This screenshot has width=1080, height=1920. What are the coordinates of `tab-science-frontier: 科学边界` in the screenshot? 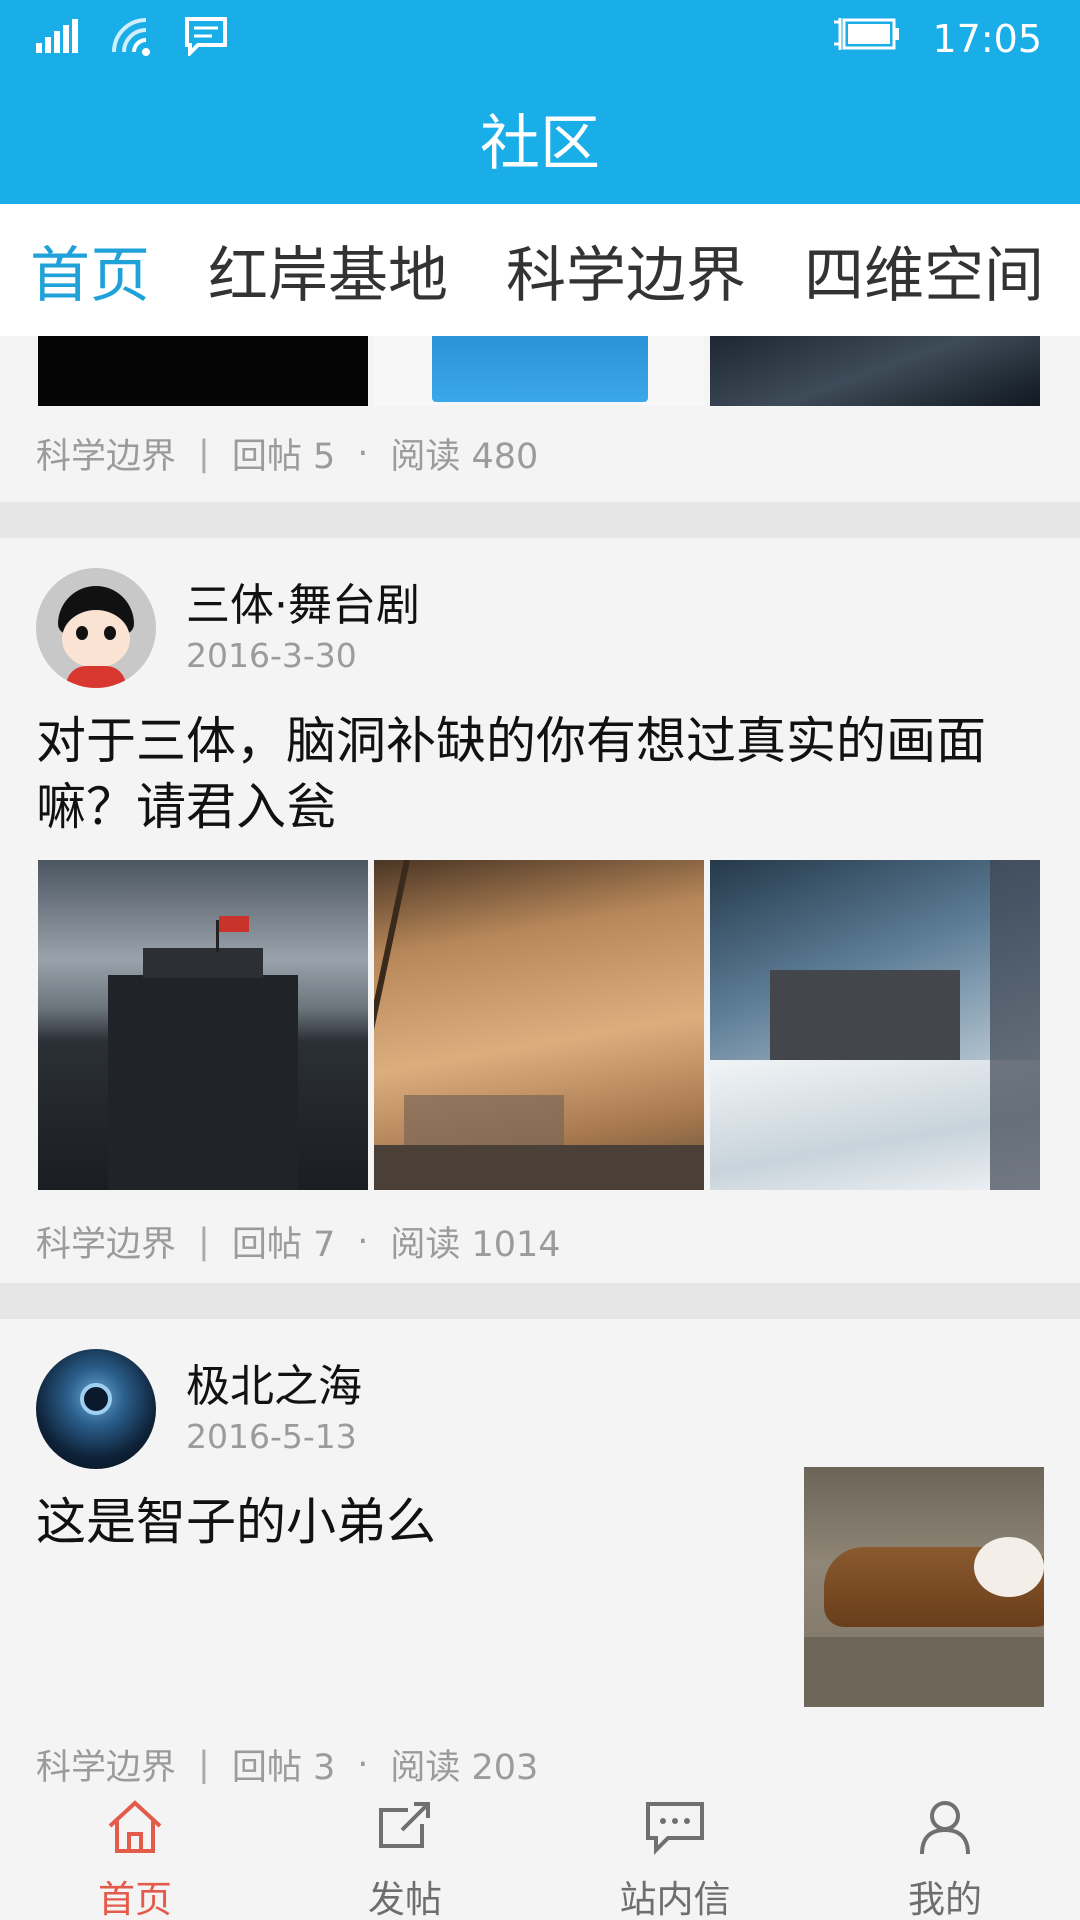 It's located at (626, 270).